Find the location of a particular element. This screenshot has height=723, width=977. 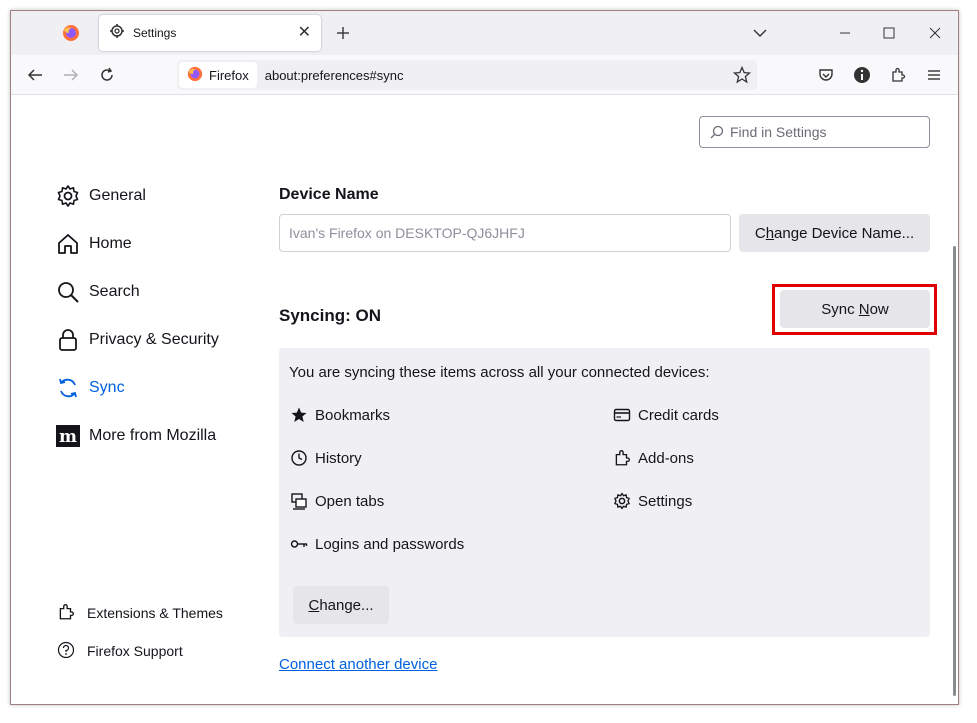

minimize-button is located at coordinates (845, 33).